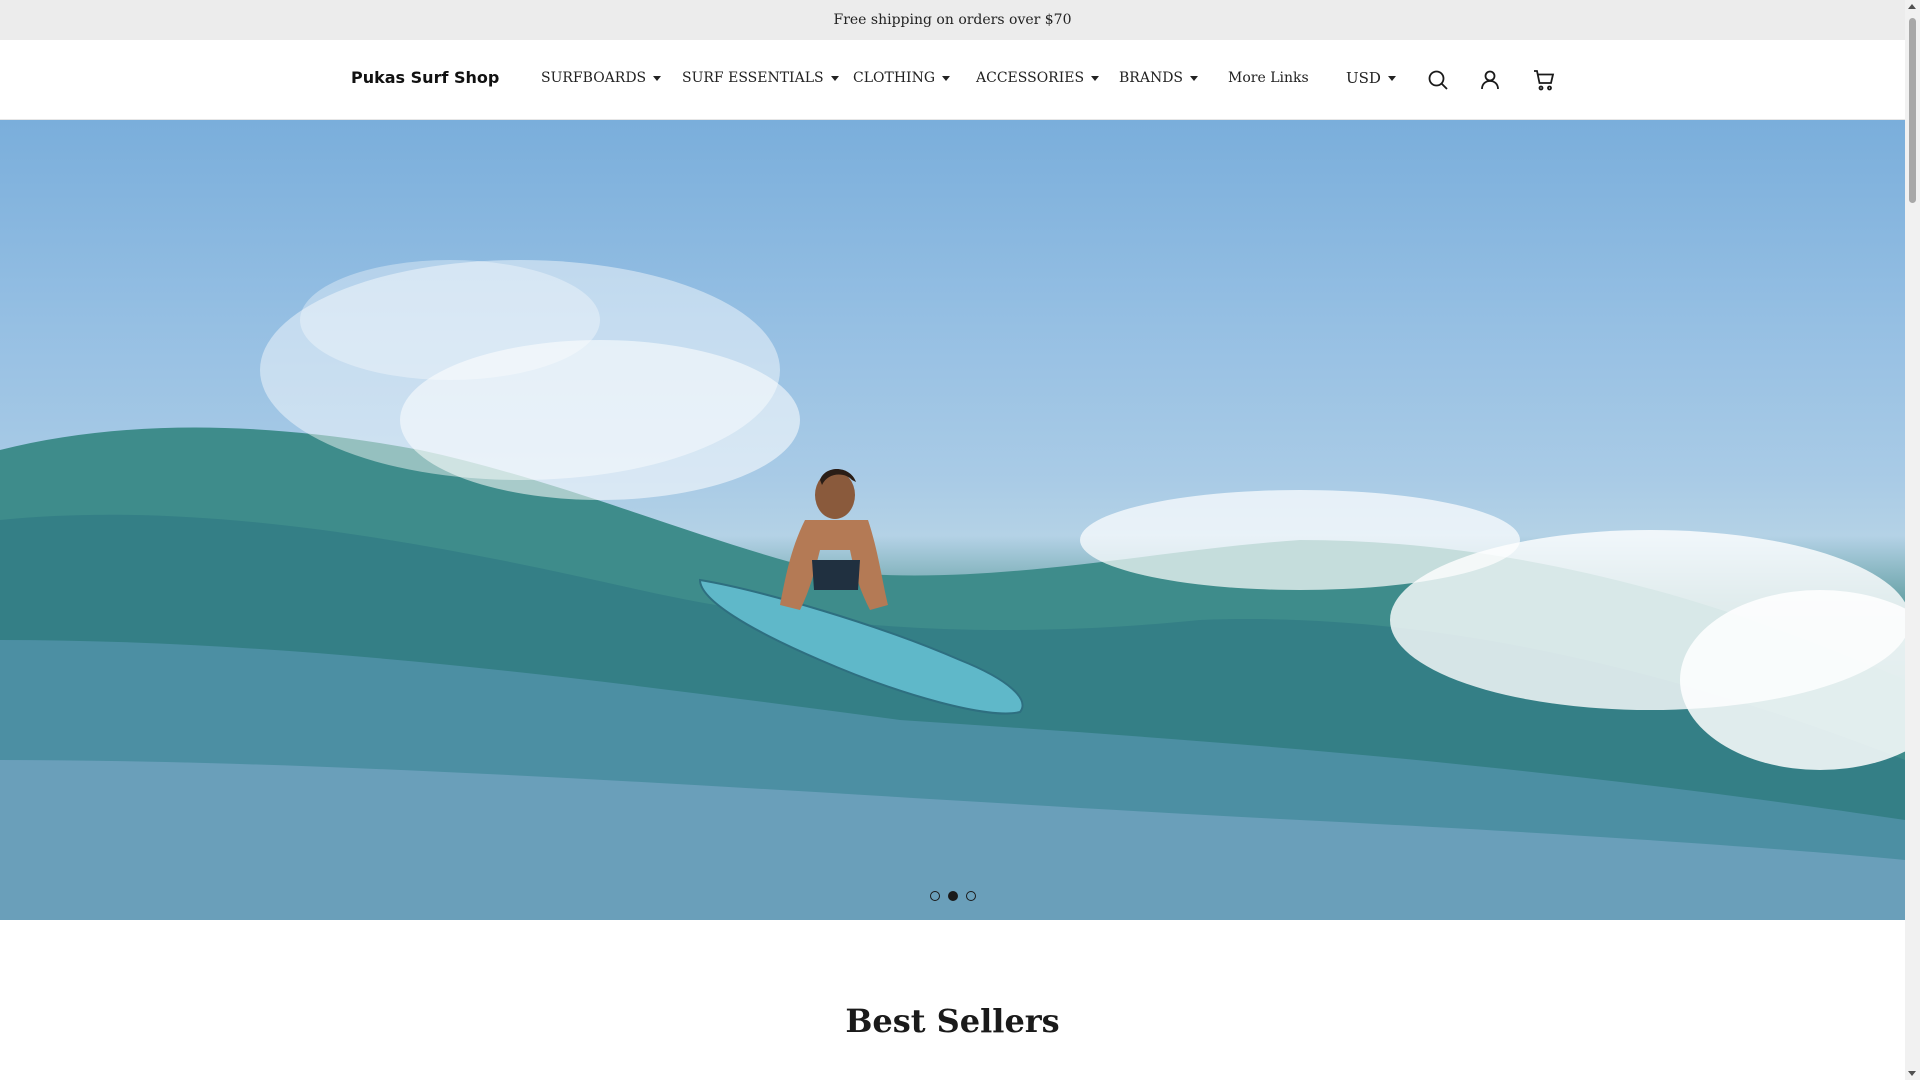  I want to click on currency-label: USD, so click(1363, 78).